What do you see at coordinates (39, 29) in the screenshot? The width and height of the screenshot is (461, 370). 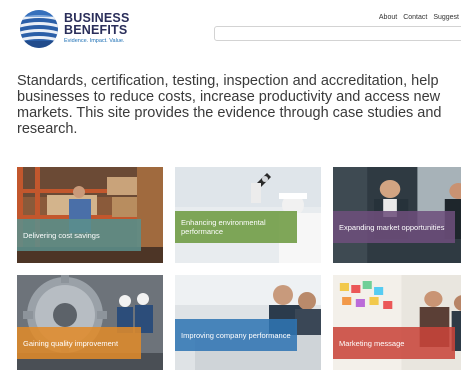 I see `globe-logo-icon` at bounding box center [39, 29].